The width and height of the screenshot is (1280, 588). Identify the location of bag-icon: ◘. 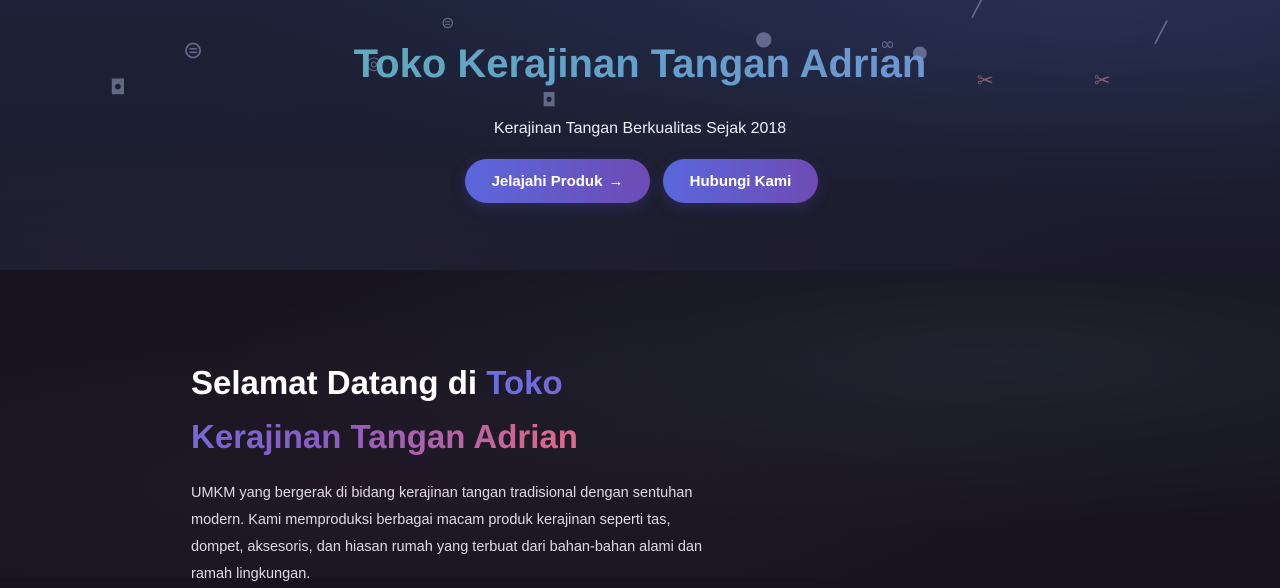
(549, 100).